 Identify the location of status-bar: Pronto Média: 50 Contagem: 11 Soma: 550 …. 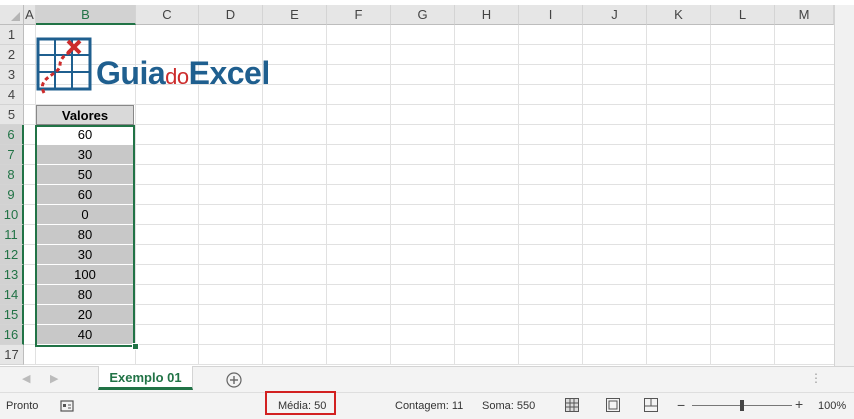
(427, 405).